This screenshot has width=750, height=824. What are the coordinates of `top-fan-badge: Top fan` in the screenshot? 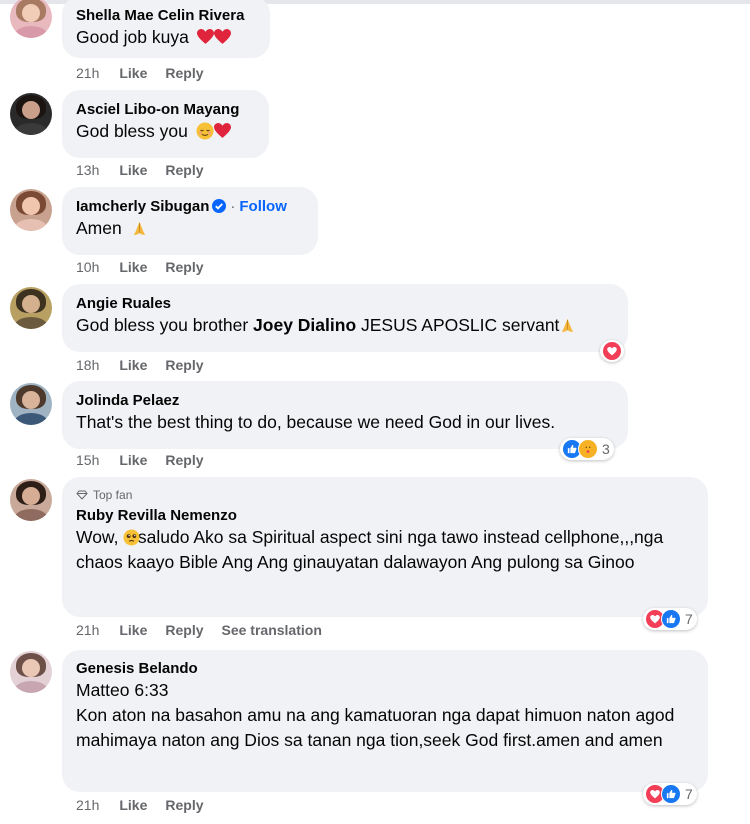 It's located at (385, 495).